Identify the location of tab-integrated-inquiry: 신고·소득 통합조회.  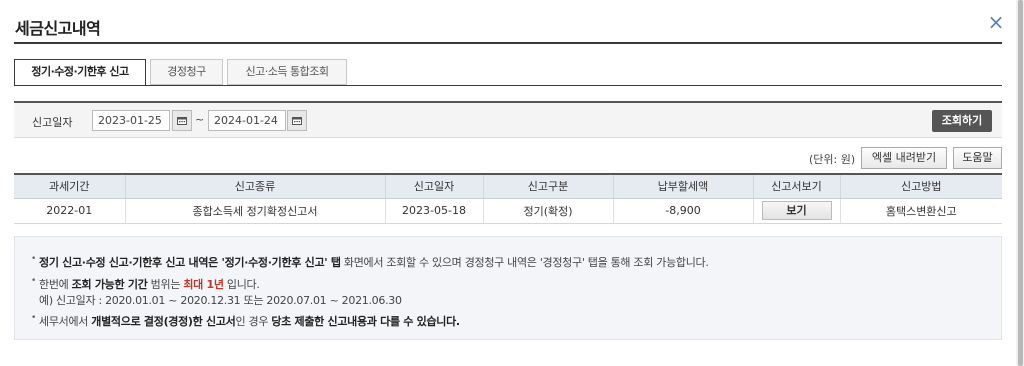
(287, 72).